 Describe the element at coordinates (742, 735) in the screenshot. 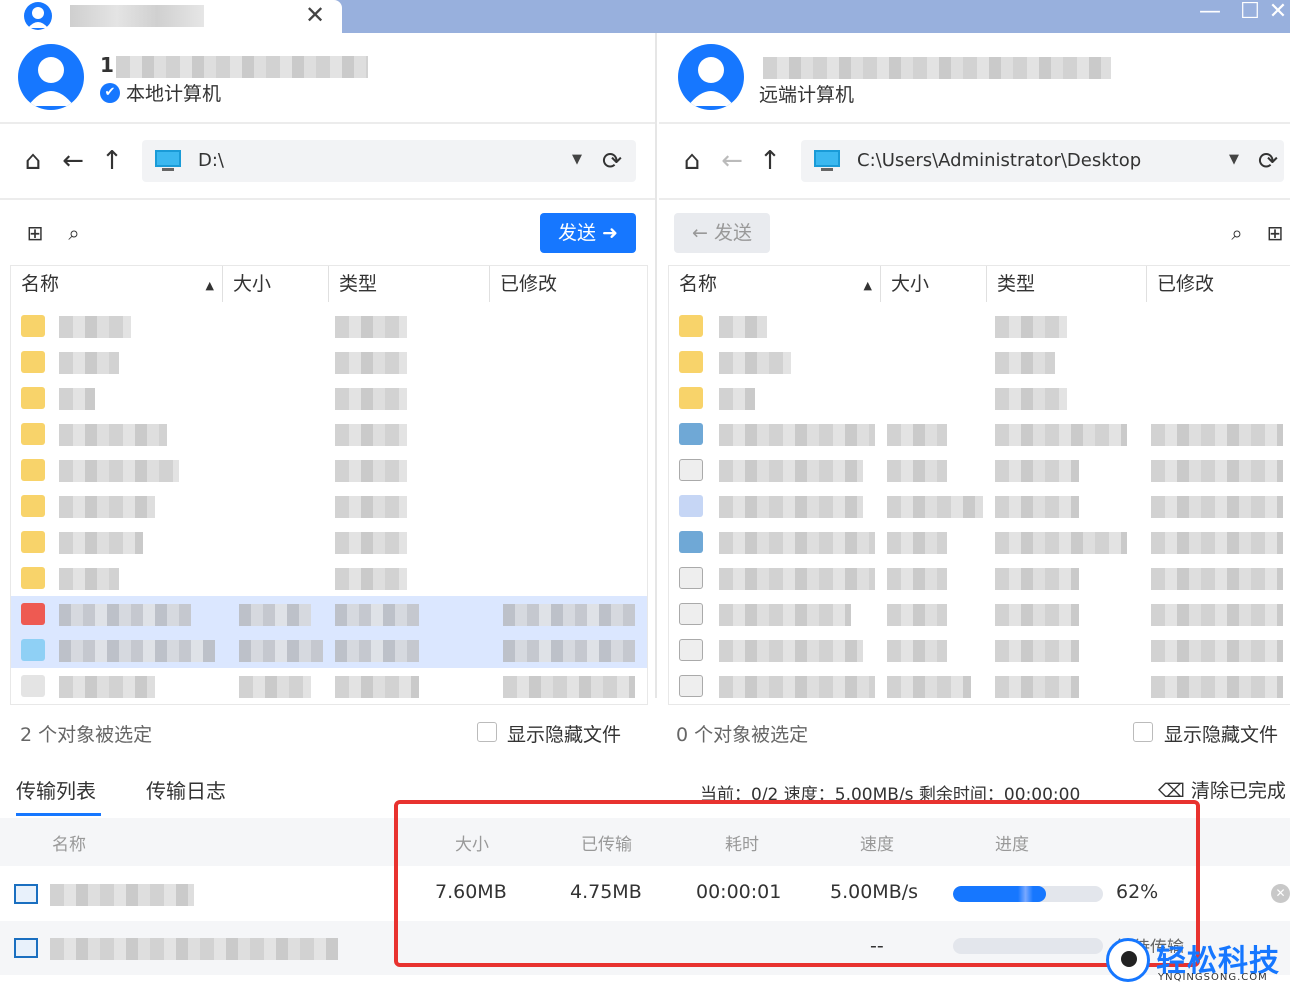

I see `remote-selection-status: 0 个对象被选定` at that location.